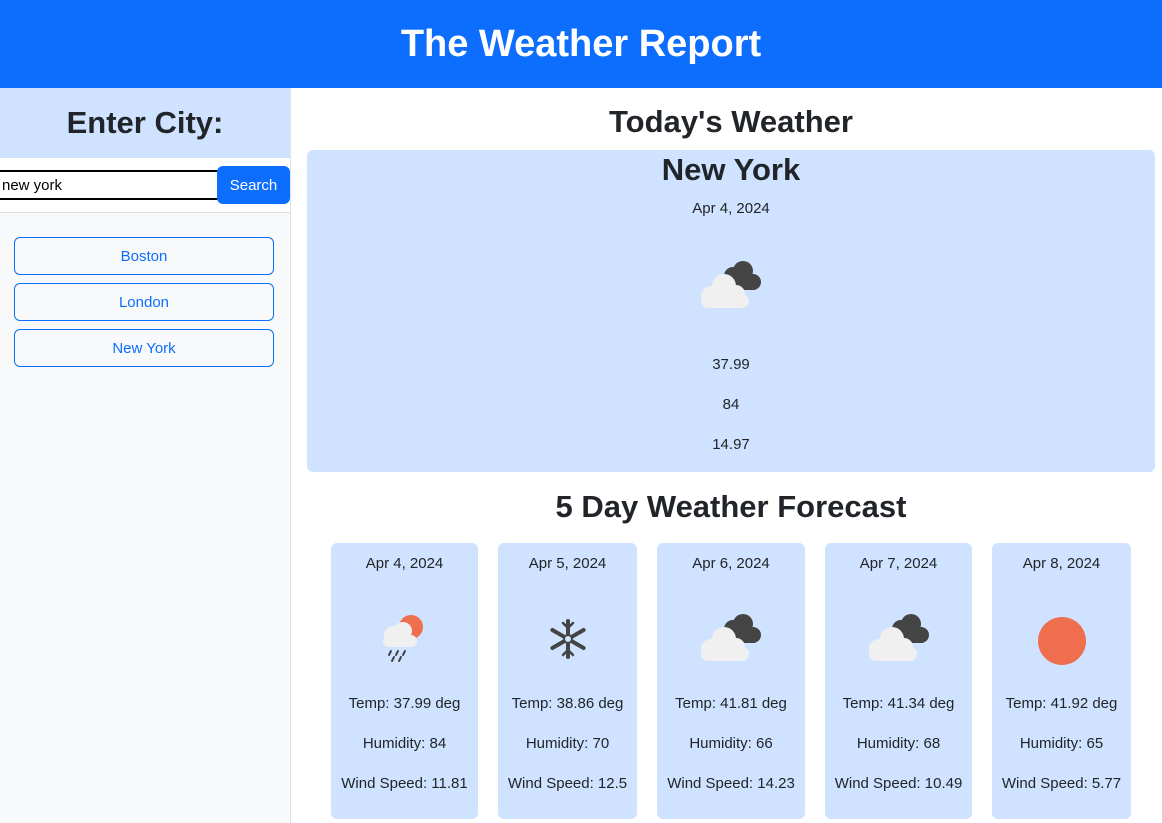 The width and height of the screenshot is (1162, 823). What do you see at coordinates (731, 703) in the screenshot?
I see `forecast-temp: Temp: 41.81 deg` at bounding box center [731, 703].